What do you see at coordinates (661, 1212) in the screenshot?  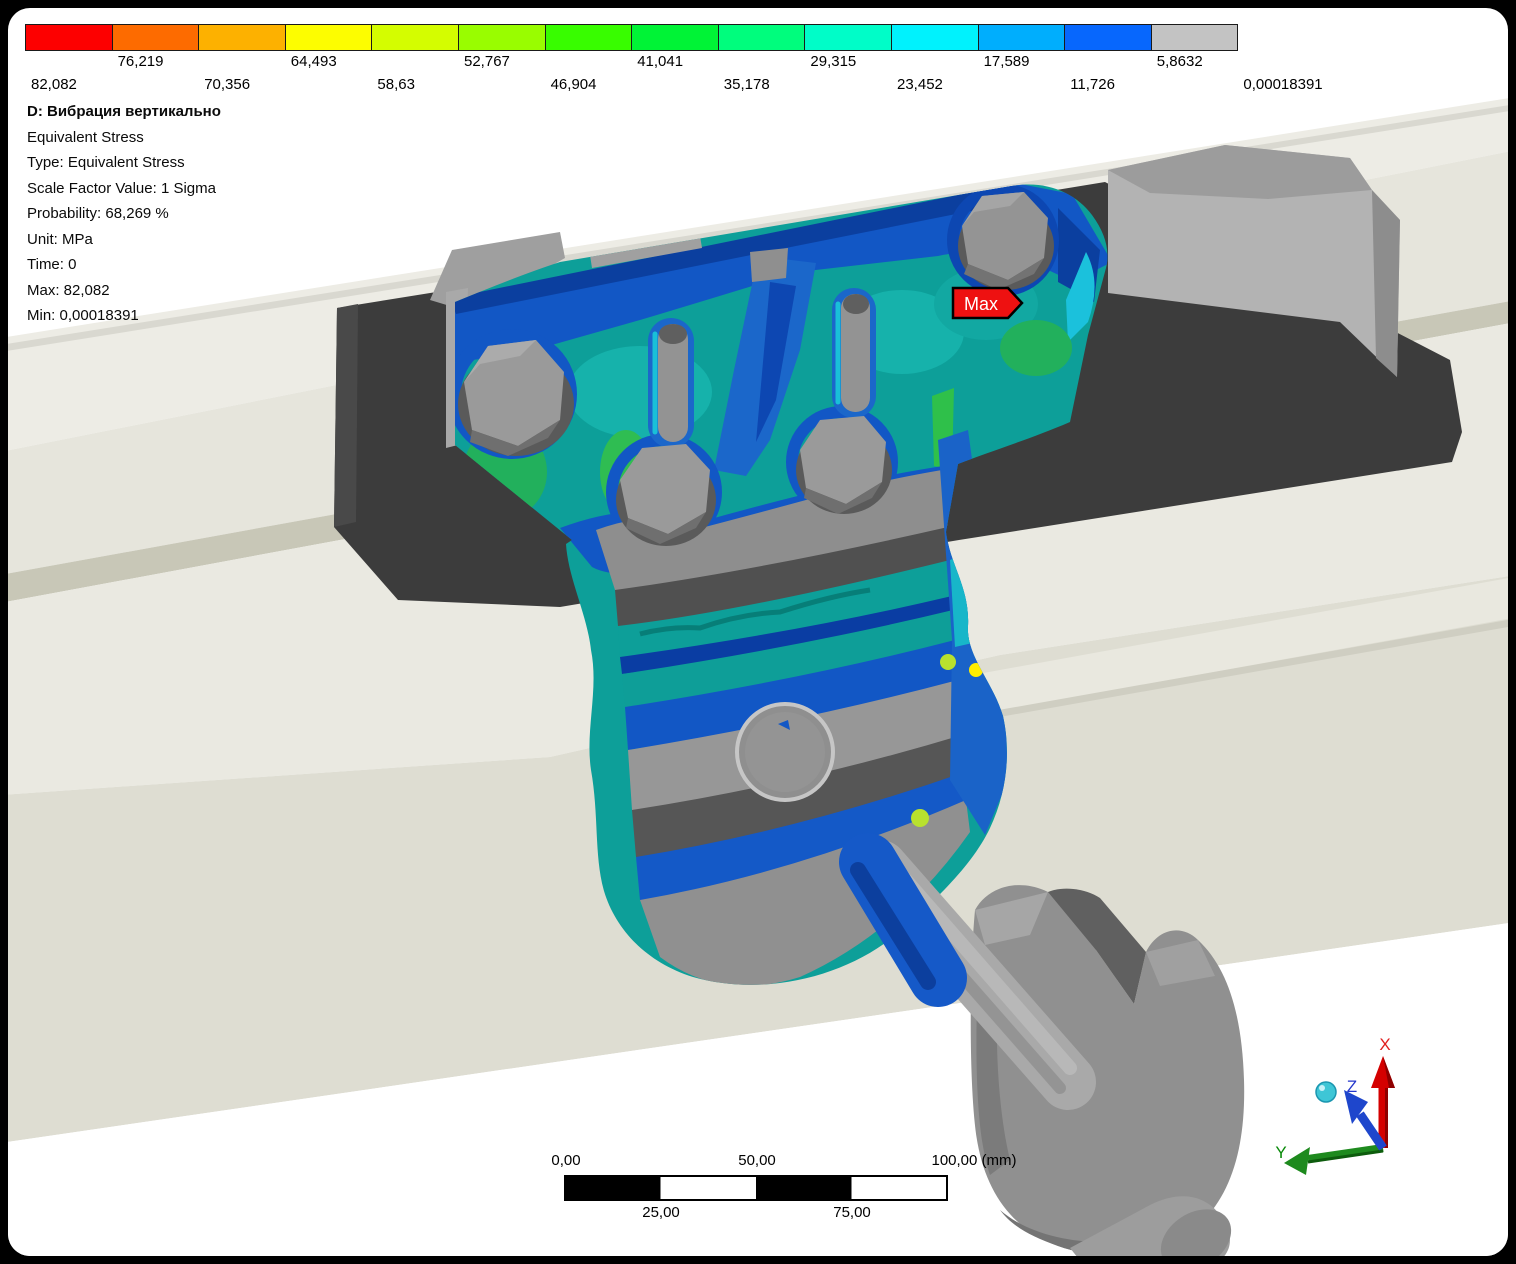 I see `ruler-label: 25,00` at bounding box center [661, 1212].